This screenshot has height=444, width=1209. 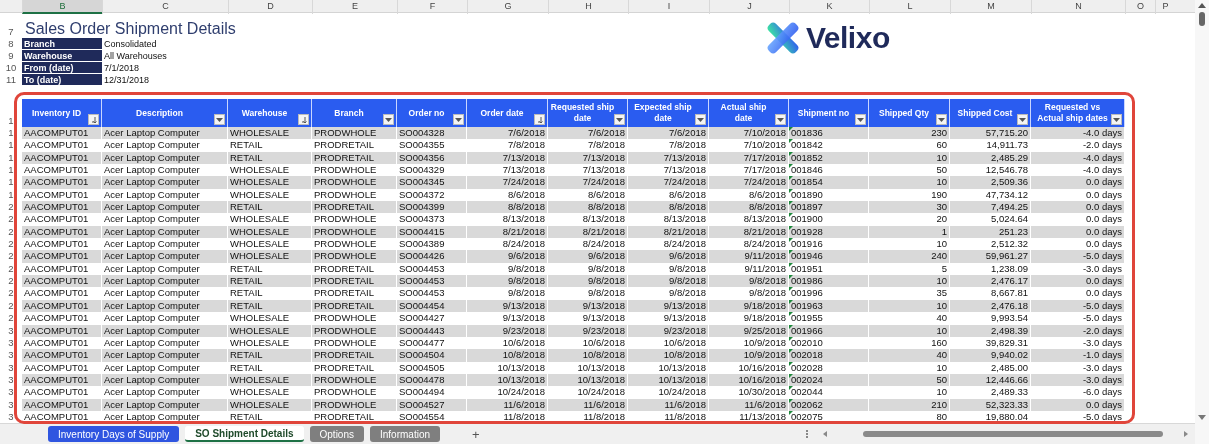 I want to click on table-cell: WHOLESALE, so click(x=270, y=256).